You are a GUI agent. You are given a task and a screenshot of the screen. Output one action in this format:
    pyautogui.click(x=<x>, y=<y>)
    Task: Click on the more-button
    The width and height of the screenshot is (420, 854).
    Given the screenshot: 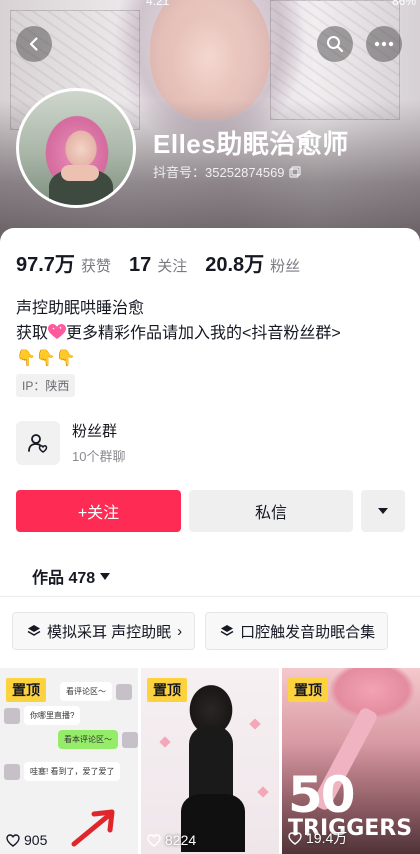 What is the action you would take?
    pyautogui.click(x=384, y=44)
    